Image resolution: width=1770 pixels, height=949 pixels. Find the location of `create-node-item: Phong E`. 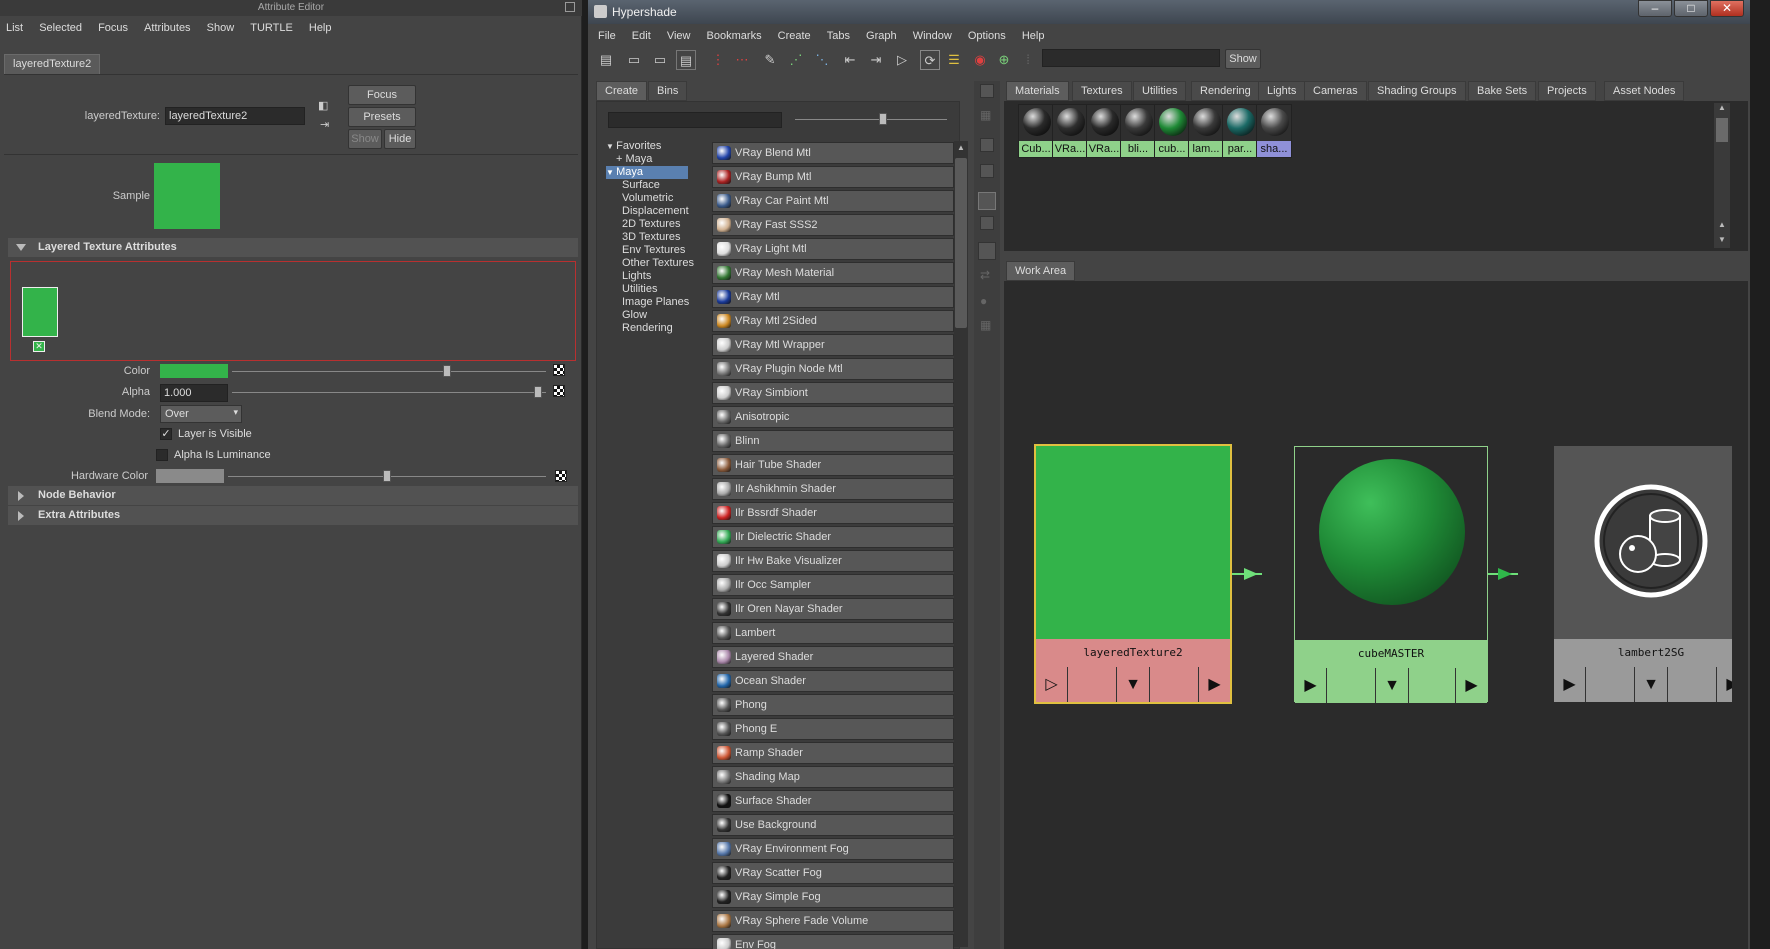

create-node-item: Phong E is located at coordinates (833, 729).